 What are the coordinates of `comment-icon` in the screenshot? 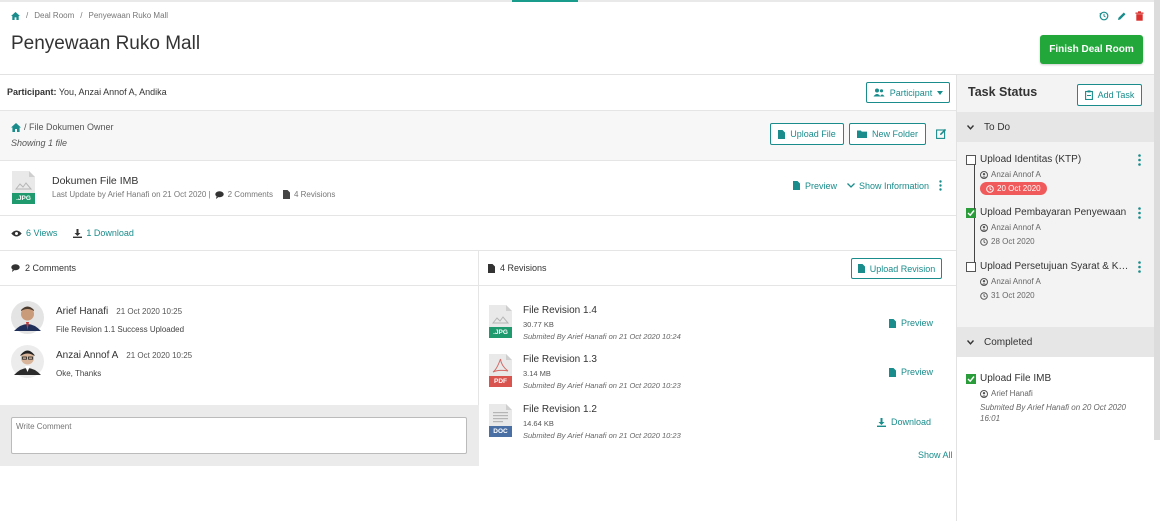 It's located at (219, 194).